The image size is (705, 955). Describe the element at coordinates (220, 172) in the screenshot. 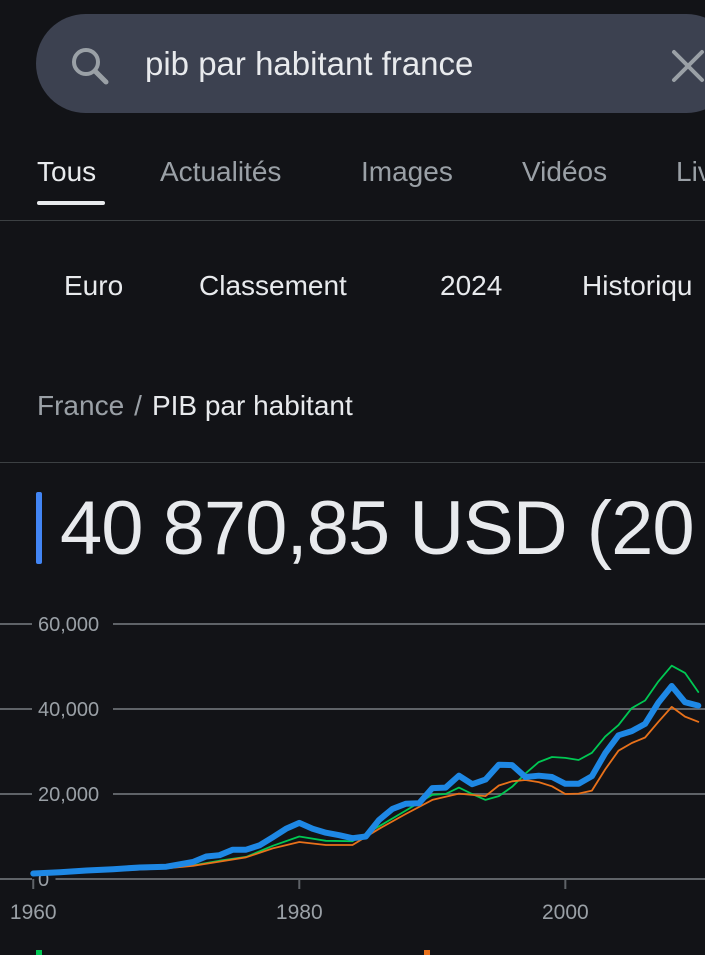

I see `tab-news: Actualités` at that location.